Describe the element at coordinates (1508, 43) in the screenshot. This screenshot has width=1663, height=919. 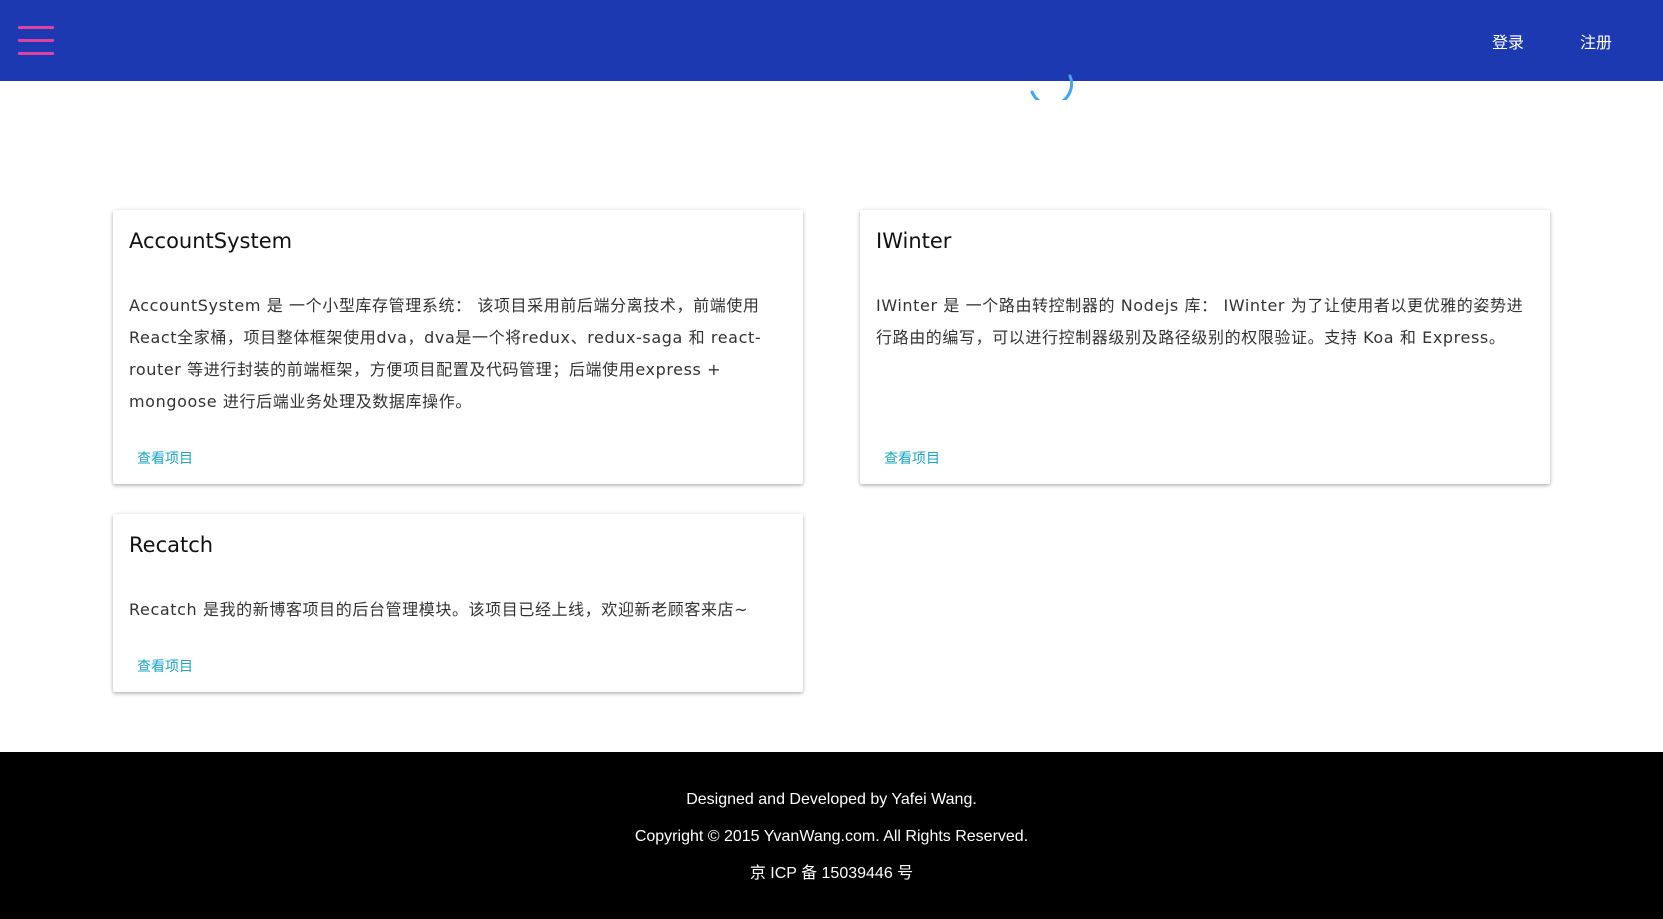
I see `login-link: 登录` at that location.